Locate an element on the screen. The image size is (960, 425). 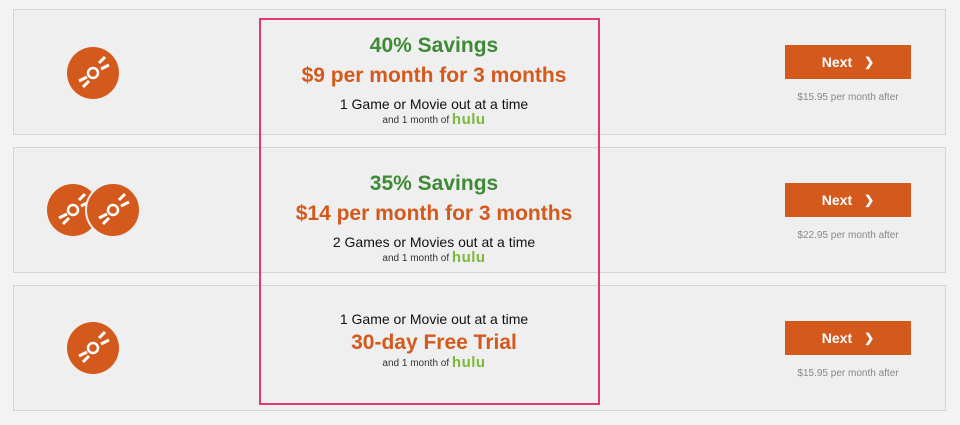
trial-label: 30-day Free Trial is located at coordinates (434, 342).